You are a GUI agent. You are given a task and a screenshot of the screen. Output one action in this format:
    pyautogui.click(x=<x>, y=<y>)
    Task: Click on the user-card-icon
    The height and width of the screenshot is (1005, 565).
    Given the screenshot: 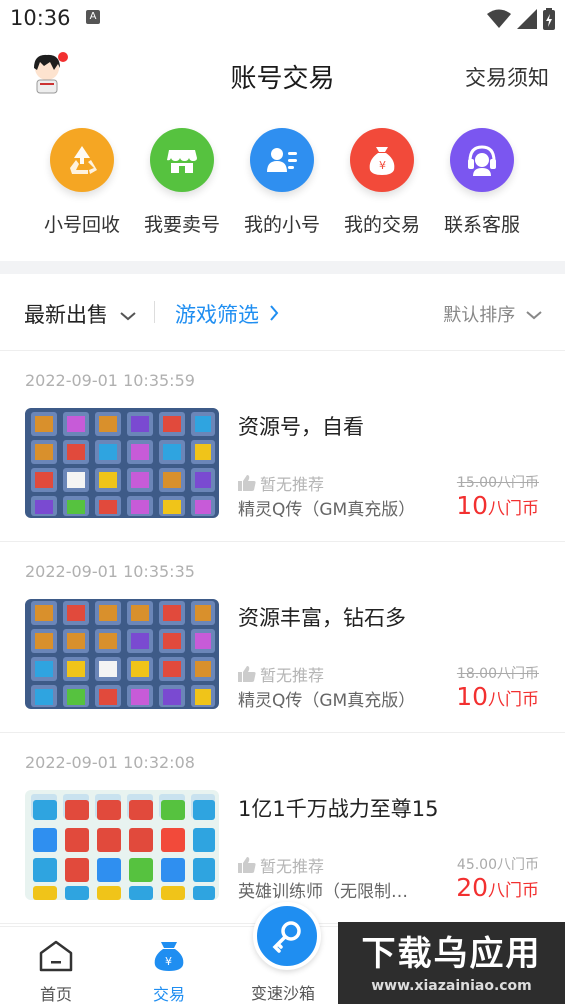 What is the action you would take?
    pyautogui.click(x=282, y=160)
    